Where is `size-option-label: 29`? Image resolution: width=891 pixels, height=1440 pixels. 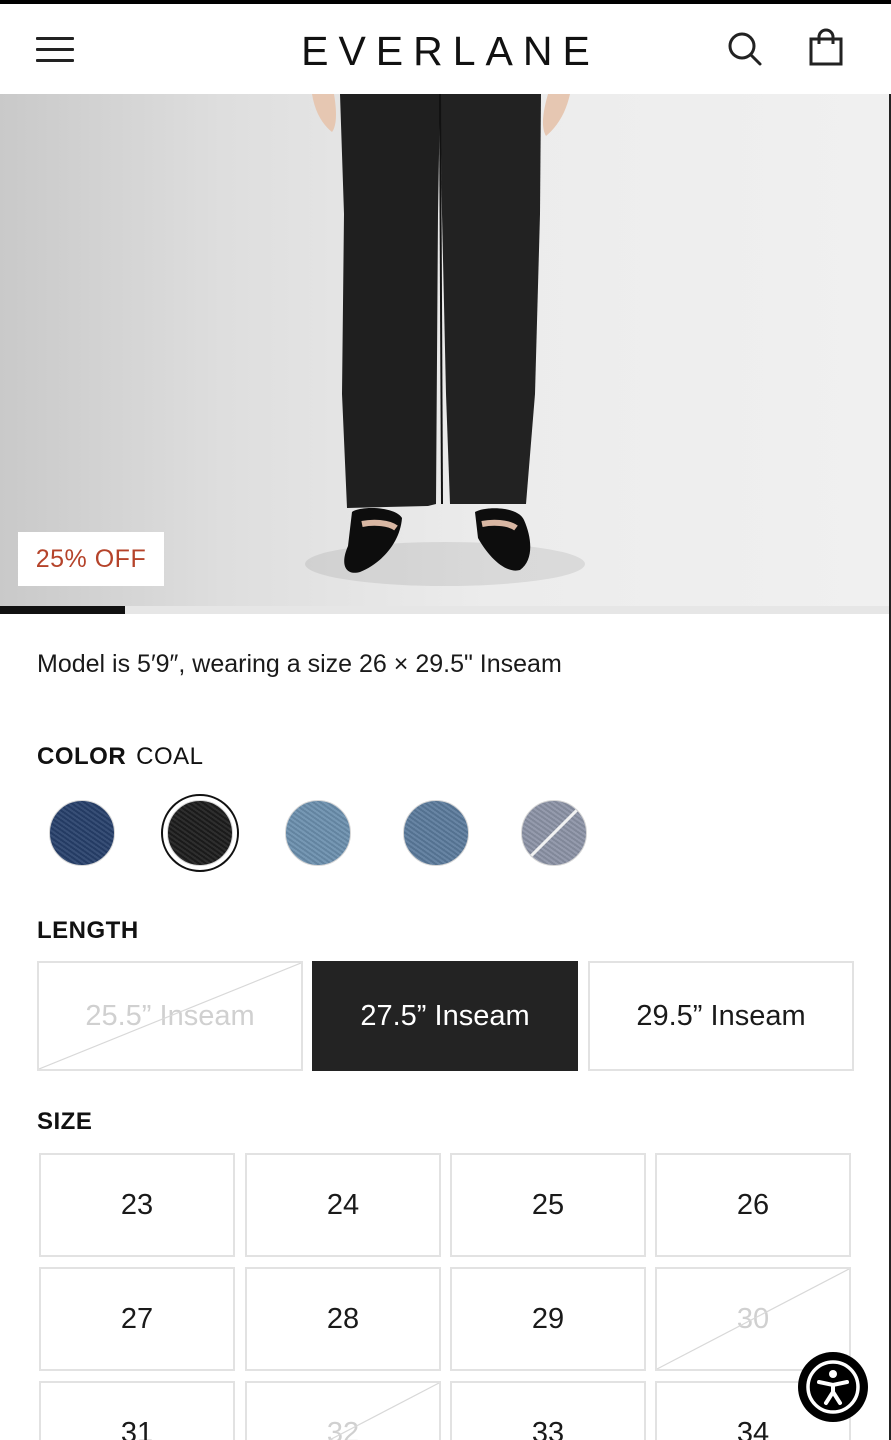
size-option-label: 29 is located at coordinates (548, 1319).